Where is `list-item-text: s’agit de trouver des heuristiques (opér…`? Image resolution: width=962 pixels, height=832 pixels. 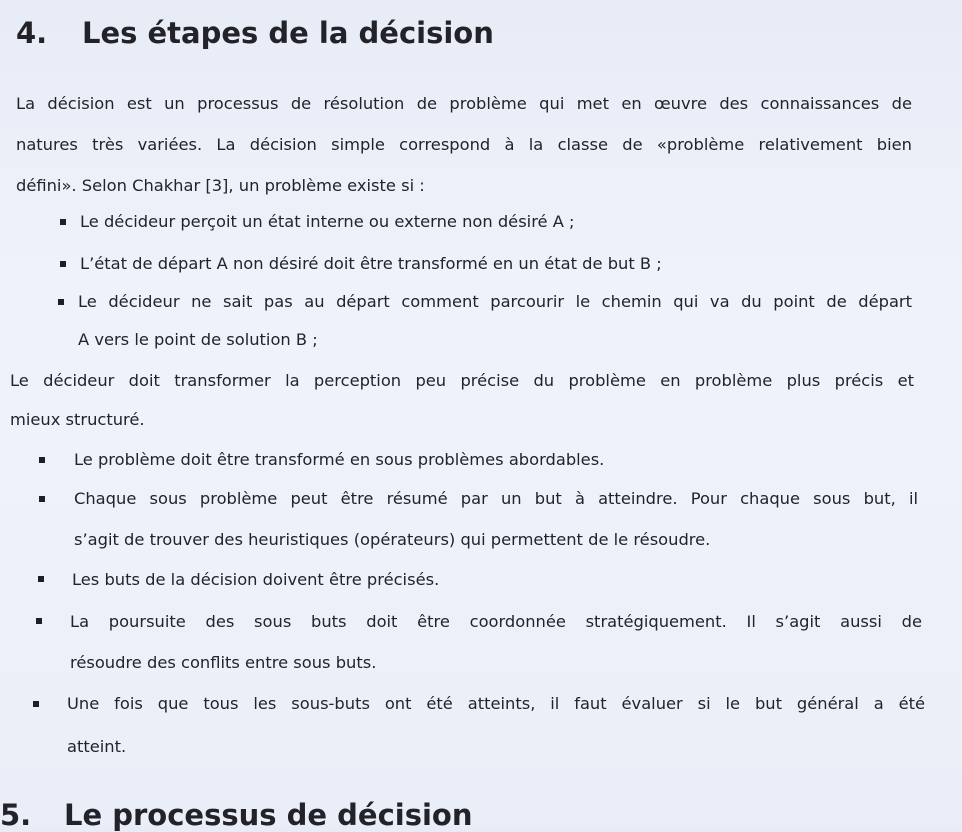 list-item-text: s’agit de trouver des heuristiques (opér… is located at coordinates (392, 539).